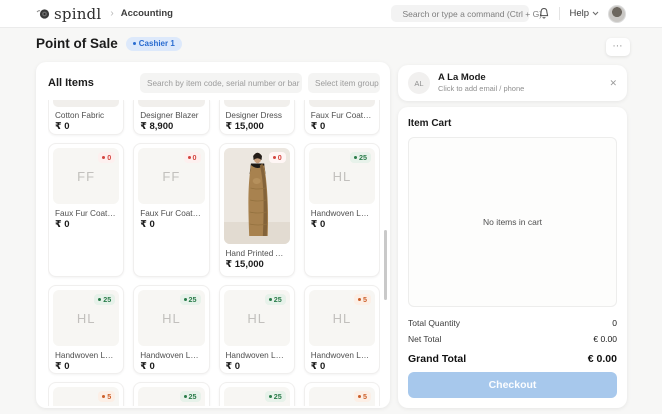  I want to click on bell-icon, so click(544, 13).